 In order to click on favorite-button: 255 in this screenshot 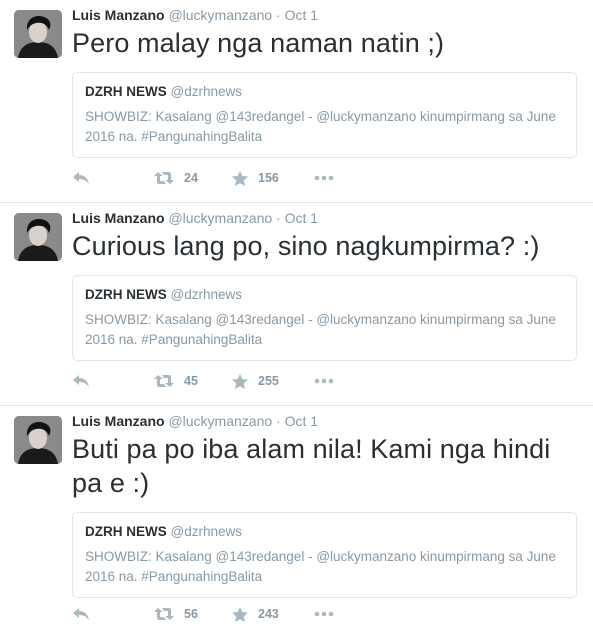, I will do `click(273, 381)`.